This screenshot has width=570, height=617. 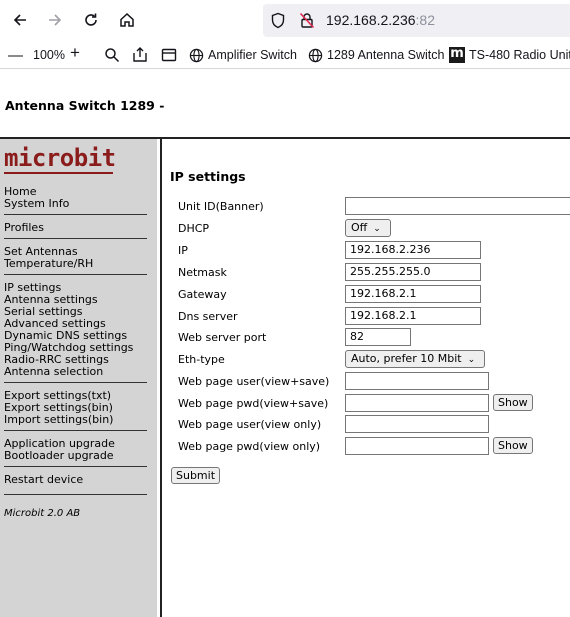 What do you see at coordinates (24, 228) in the screenshot?
I see `sidebar-item-profiles: Profiles` at bounding box center [24, 228].